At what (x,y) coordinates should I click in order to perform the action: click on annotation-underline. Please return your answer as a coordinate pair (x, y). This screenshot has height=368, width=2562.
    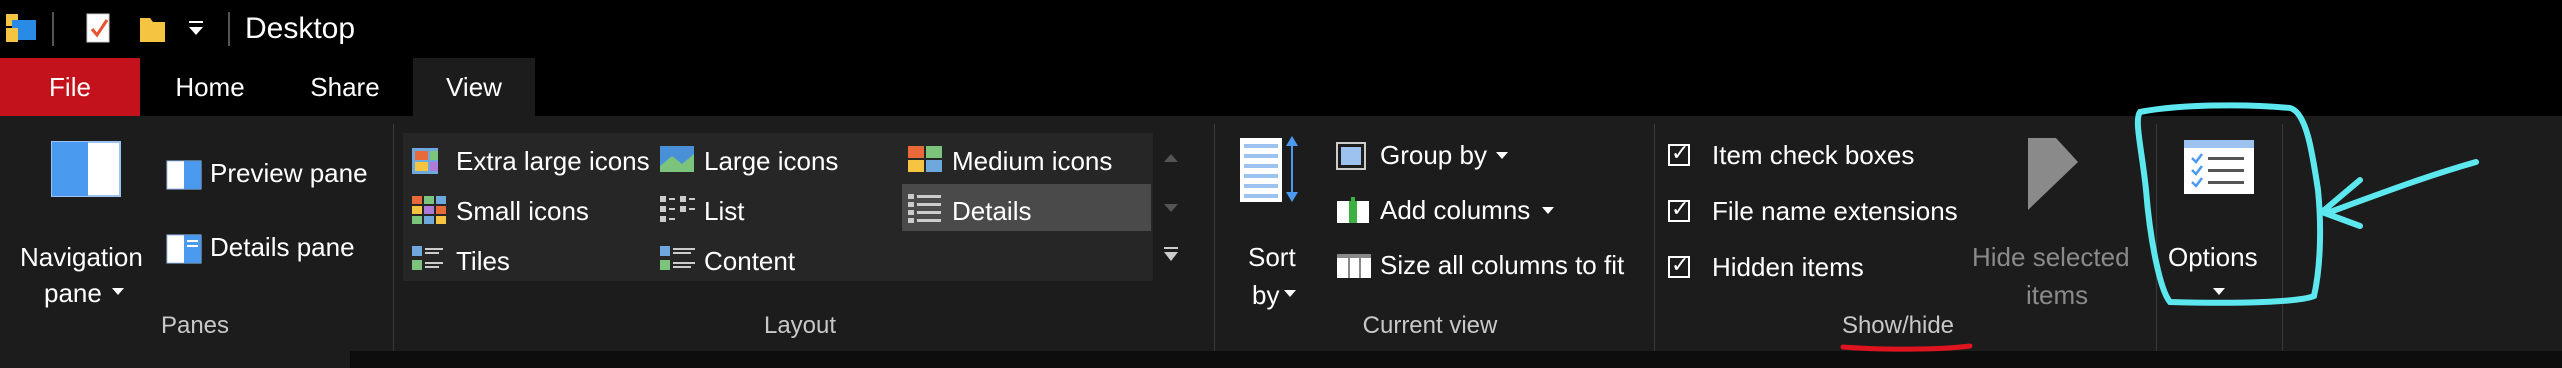
    Looking at the image, I should click on (1906, 347).